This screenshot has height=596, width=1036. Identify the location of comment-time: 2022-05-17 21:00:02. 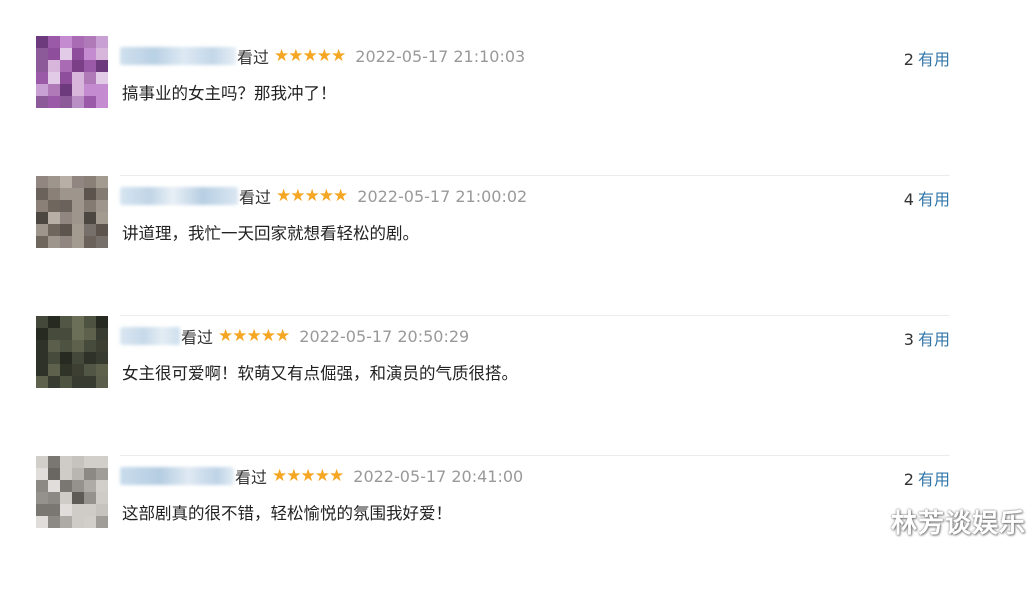
(442, 196).